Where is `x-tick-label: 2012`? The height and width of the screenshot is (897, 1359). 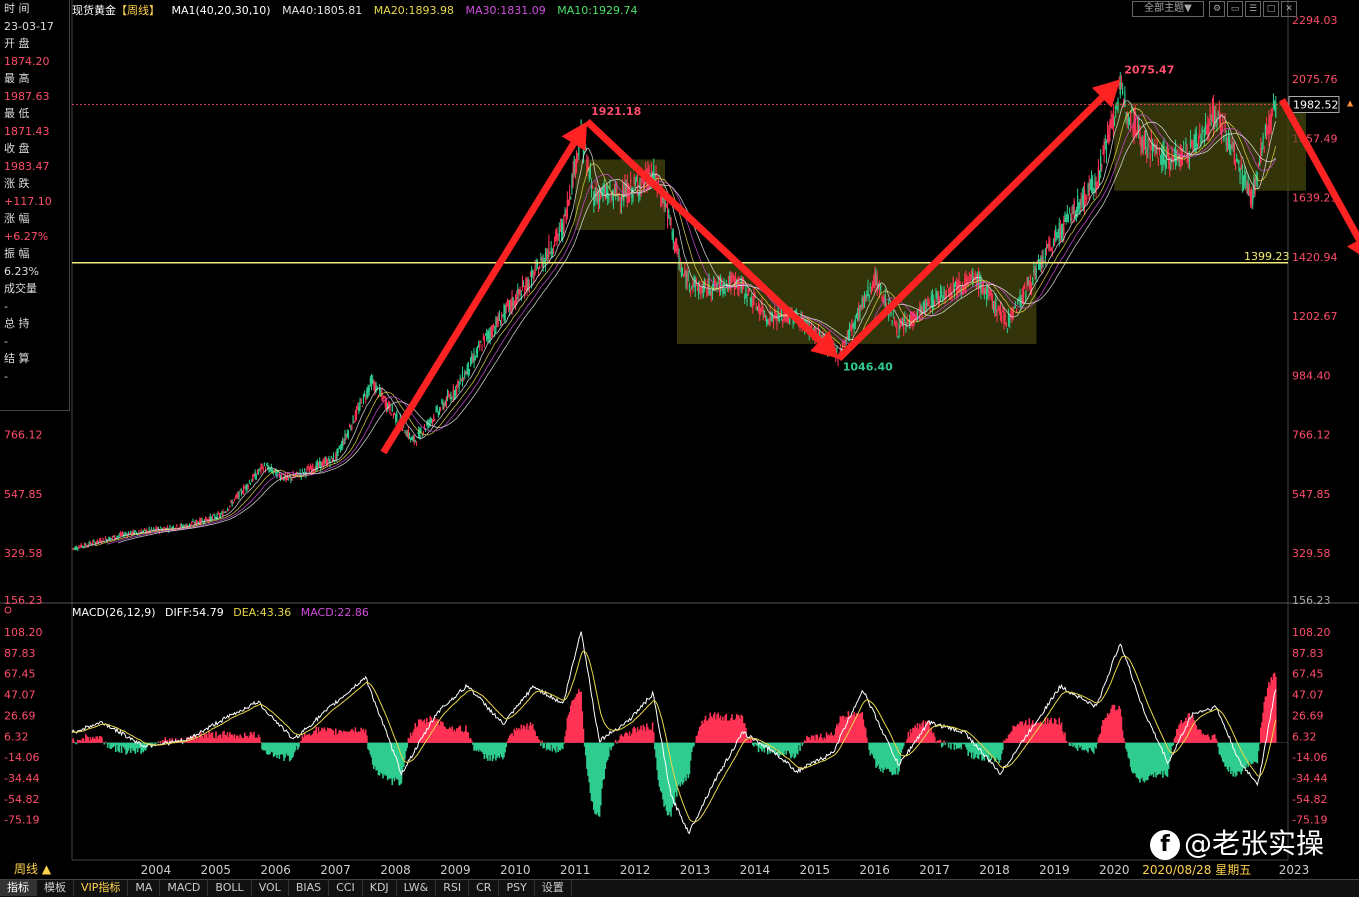 x-tick-label: 2012 is located at coordinates (635, 870).